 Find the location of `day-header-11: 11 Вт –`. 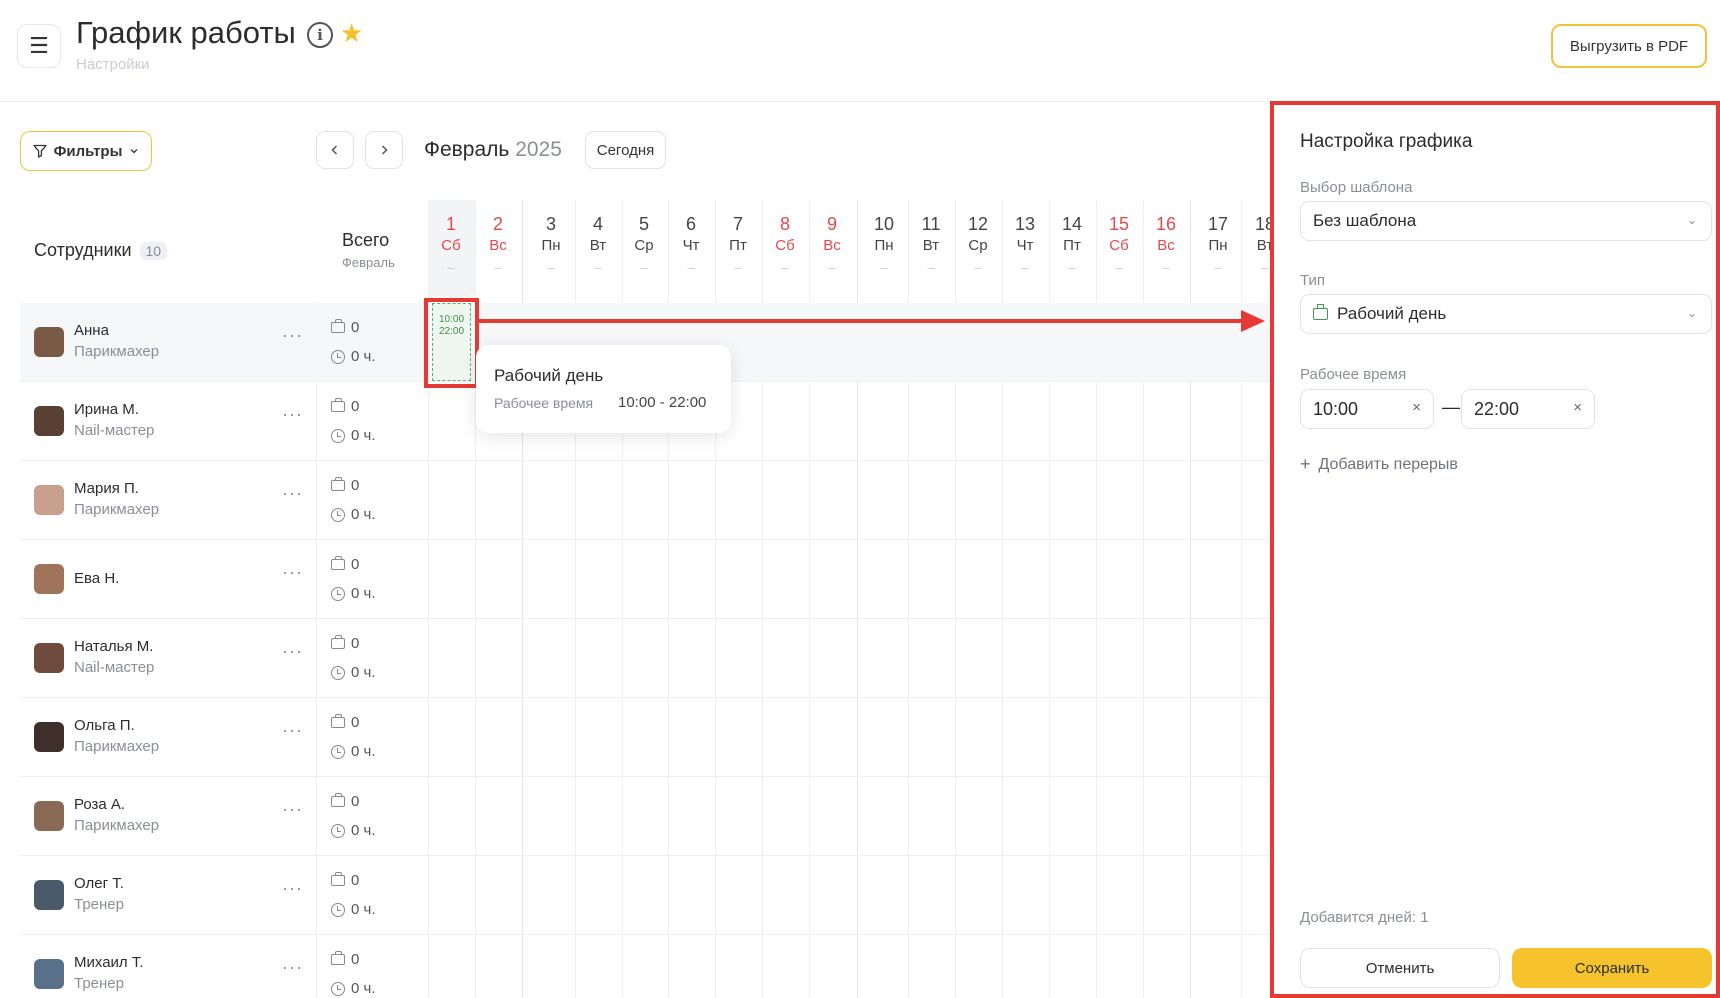

day-header-11: 11 Вт – is located at coordinates (931, 243).